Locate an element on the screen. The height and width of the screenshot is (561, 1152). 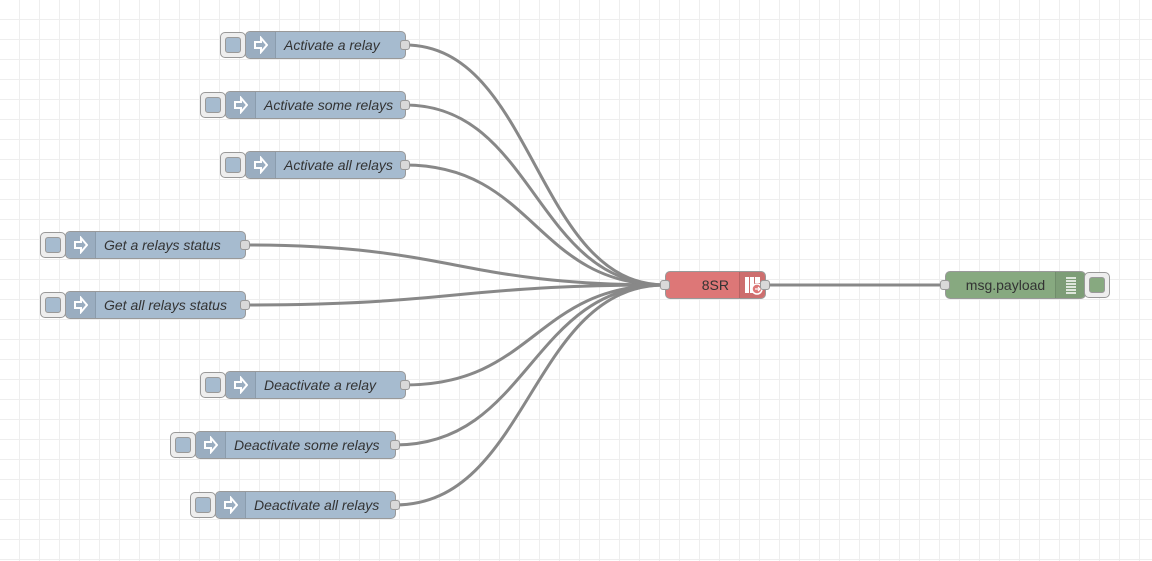
wire-activate-all-relays is located at coordinates (535, 225).